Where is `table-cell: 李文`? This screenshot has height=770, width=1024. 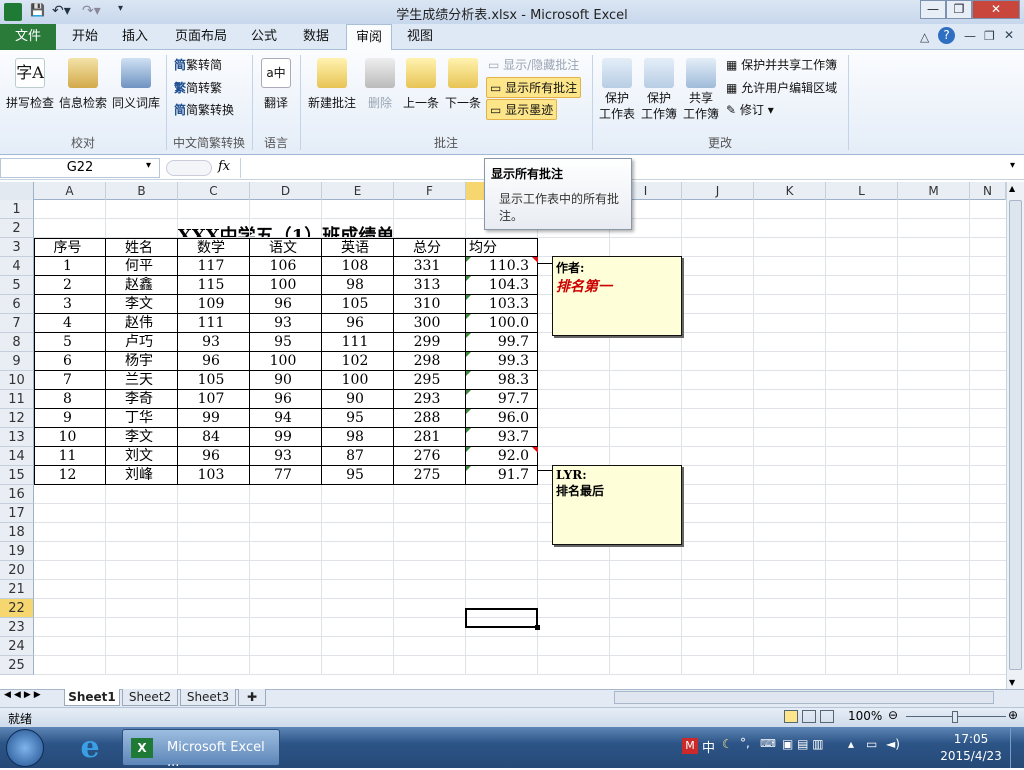 table-cell: 李文 is located at coordinates (142, 304).